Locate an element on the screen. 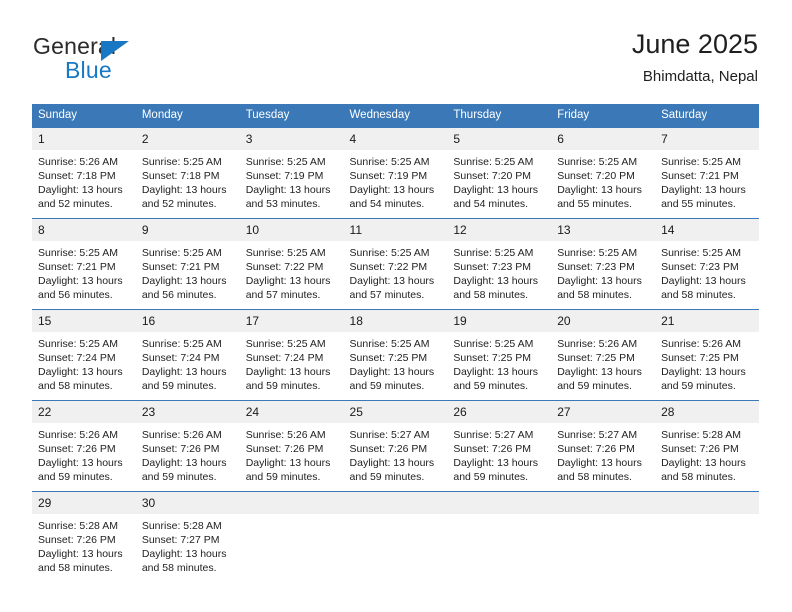  day-number: 3 is located at coordinates (291, 139).